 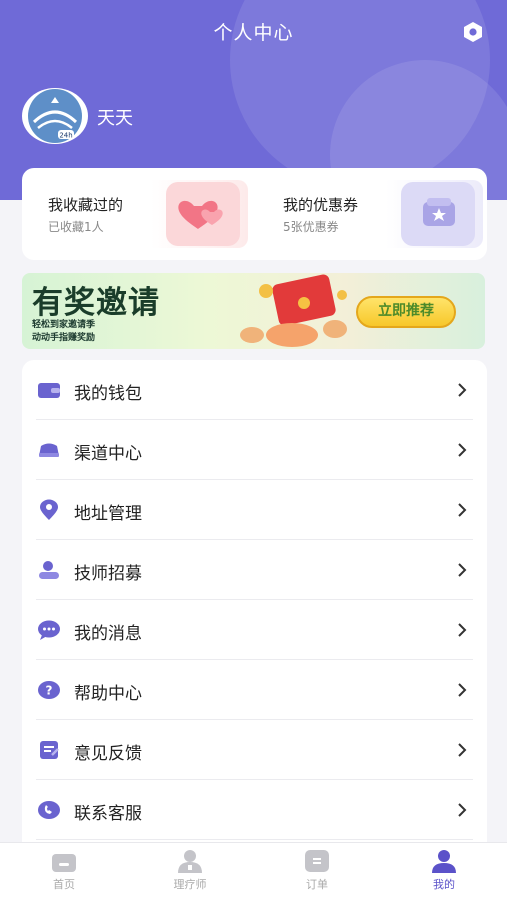 I want to click on profile-icon, so click(x=444, y=861).